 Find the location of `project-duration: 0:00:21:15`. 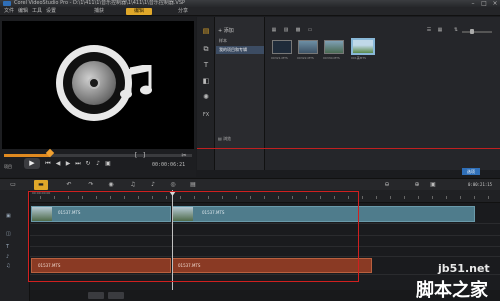

project-duration: 0:00:21:15 is located at coordinates (480, 184).